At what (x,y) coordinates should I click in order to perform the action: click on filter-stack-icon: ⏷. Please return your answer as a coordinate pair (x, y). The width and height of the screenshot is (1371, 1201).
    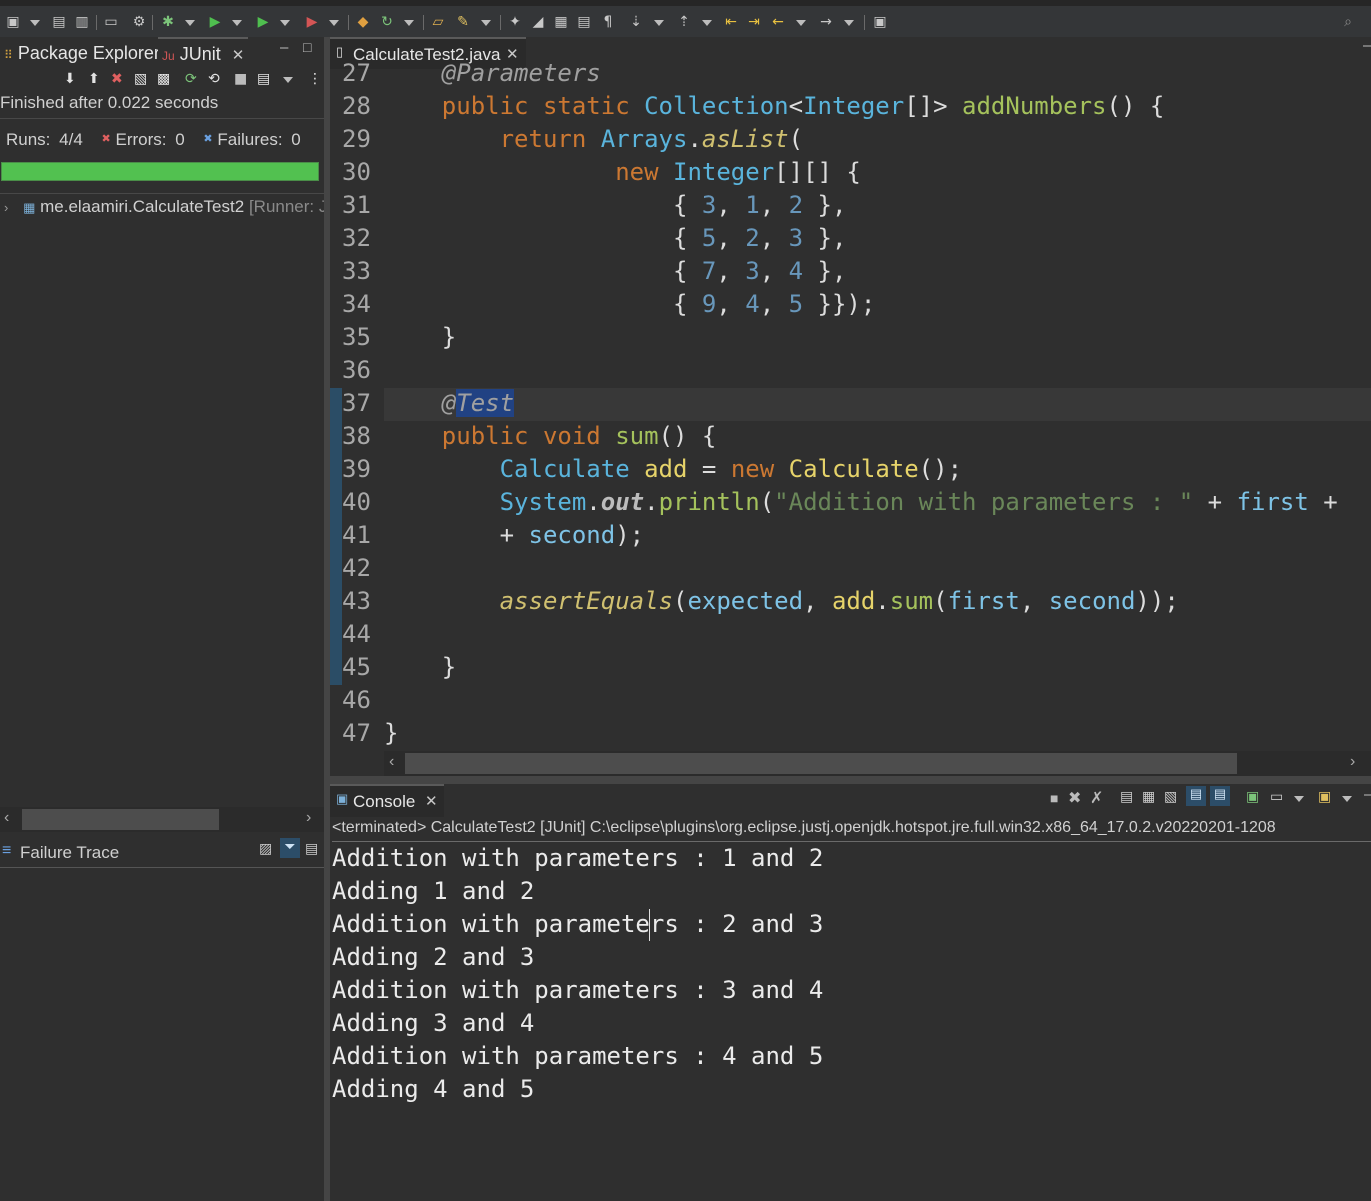
    Looking at the image, I should click on (290, 848).